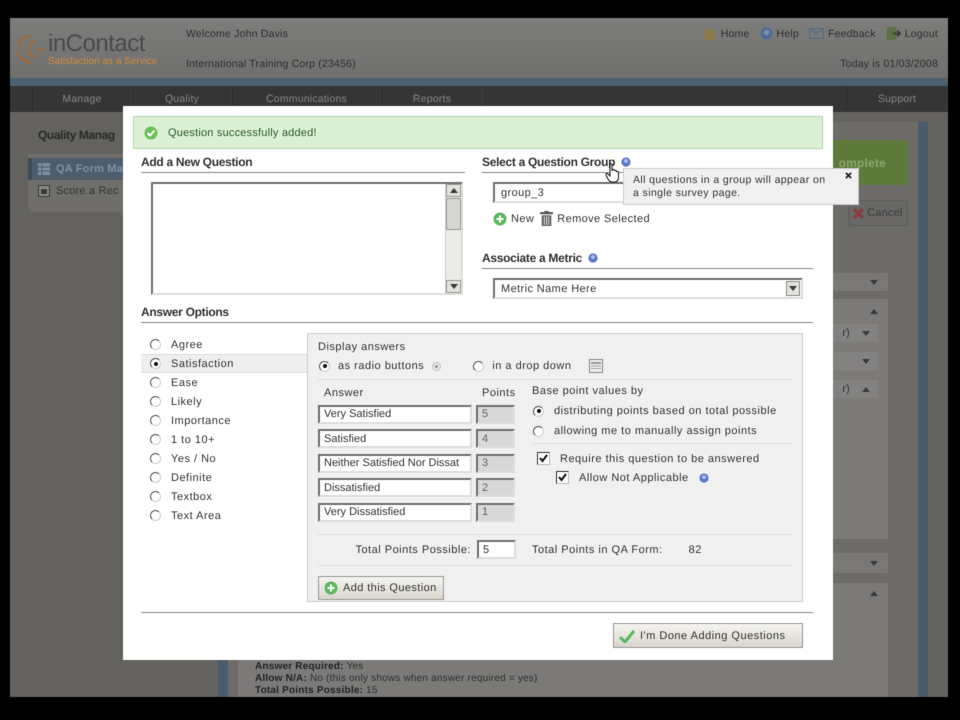 The height and width of the screenshot is (720, 960). What do you see at coordinates (186, 402) in the screenshot?
I see `radio-label: Likely` at bounding box center [186, 402].